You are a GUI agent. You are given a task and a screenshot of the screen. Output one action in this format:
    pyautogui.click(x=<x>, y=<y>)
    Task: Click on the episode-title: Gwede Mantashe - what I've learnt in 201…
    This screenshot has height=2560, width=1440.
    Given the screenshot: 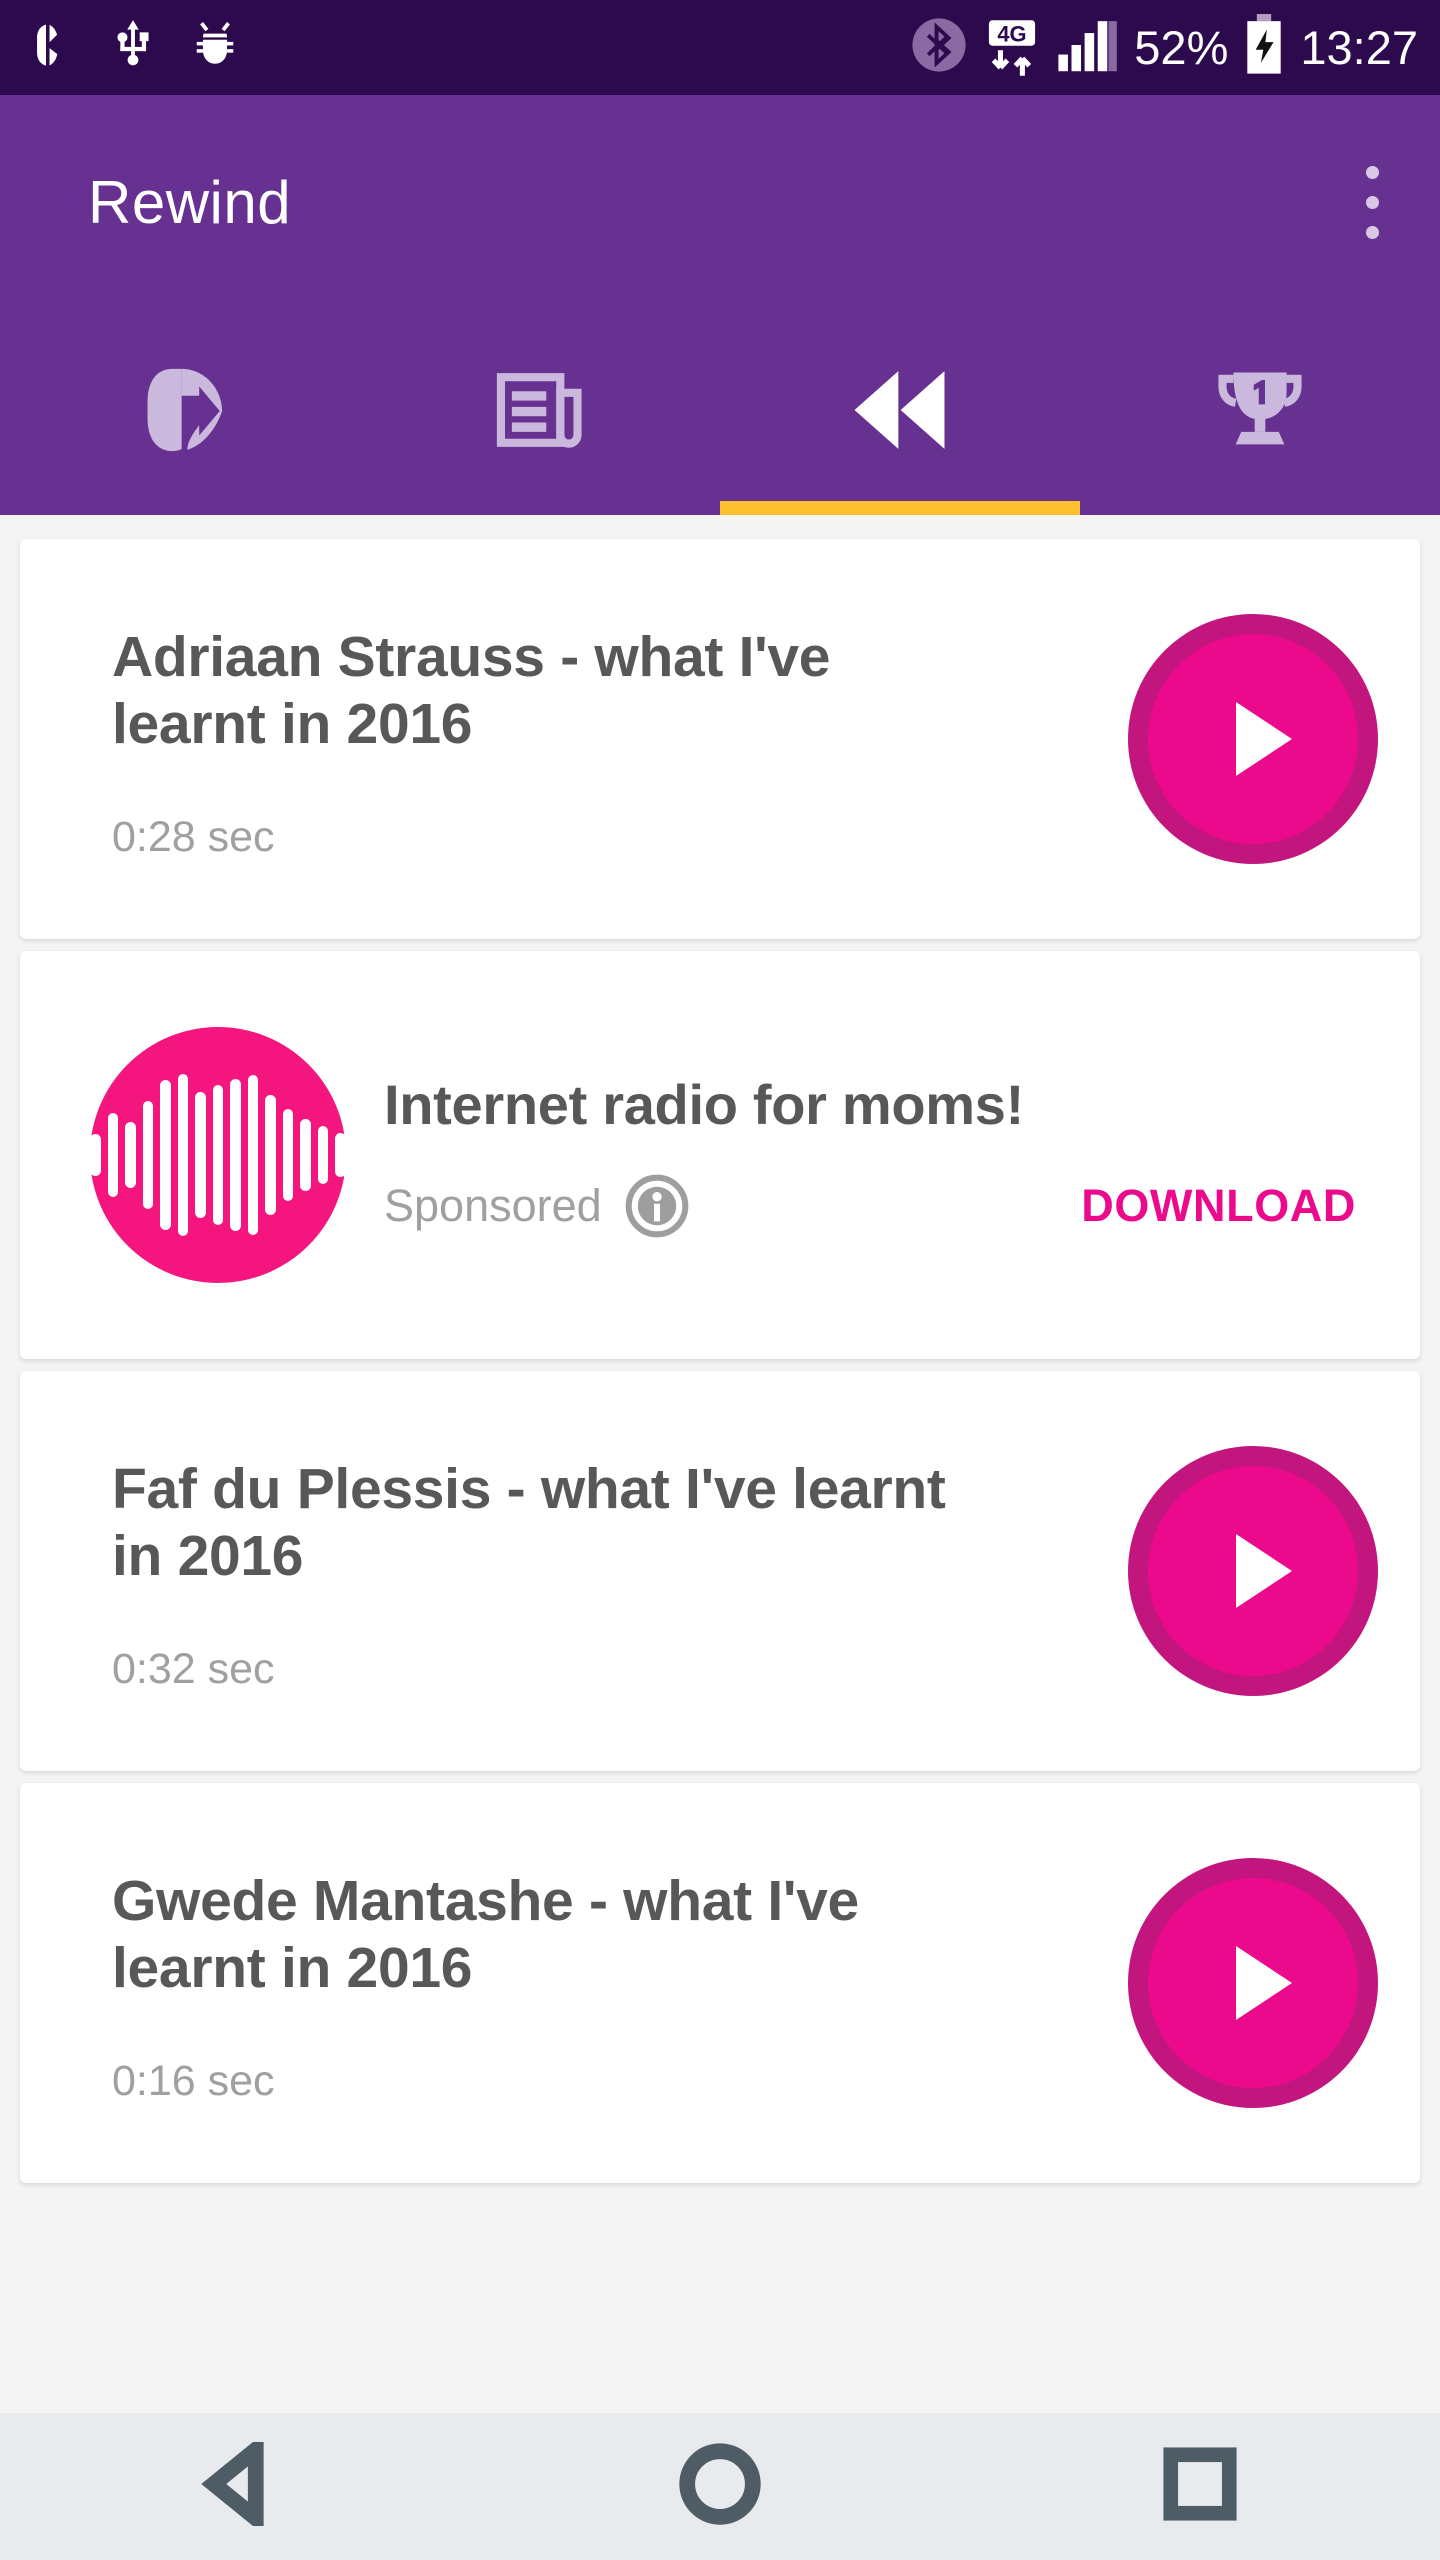 What is the action you would take?
    pyautogui.click(x=485, y=1934)
    